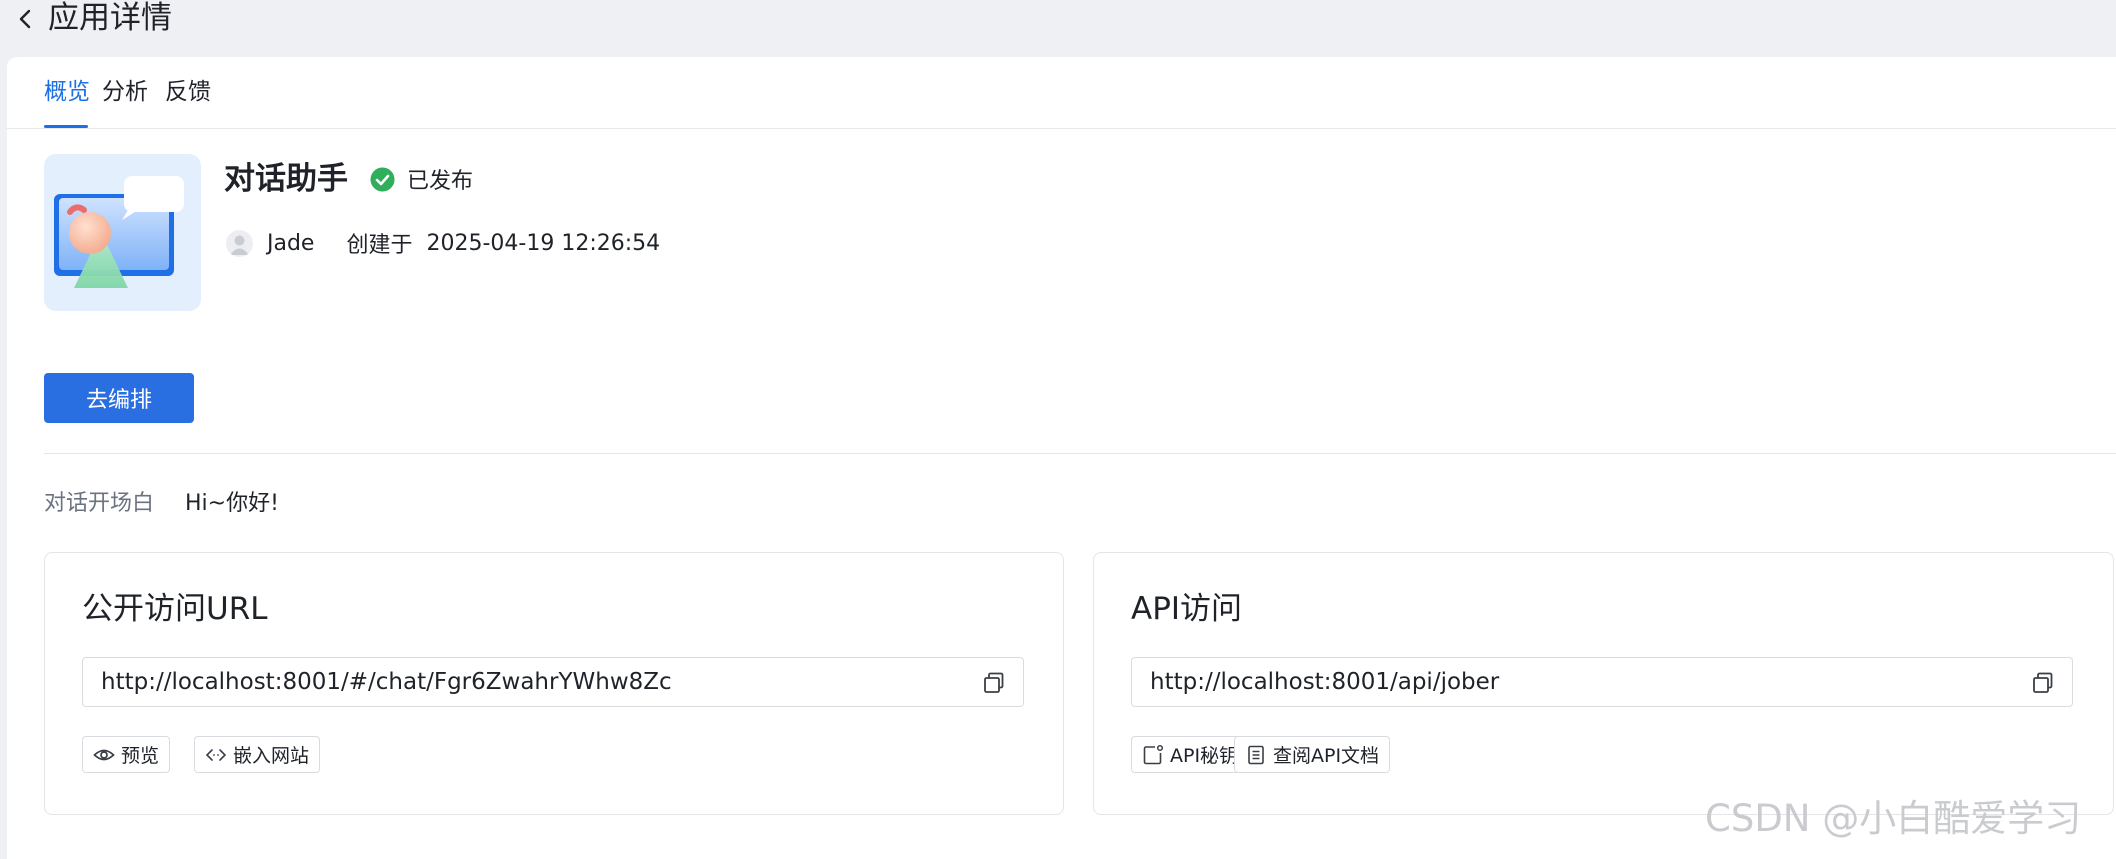  Describe the element at coordinates (119, 398) in the screenshot. I see `orchestrate-button: 去编排` at that location.